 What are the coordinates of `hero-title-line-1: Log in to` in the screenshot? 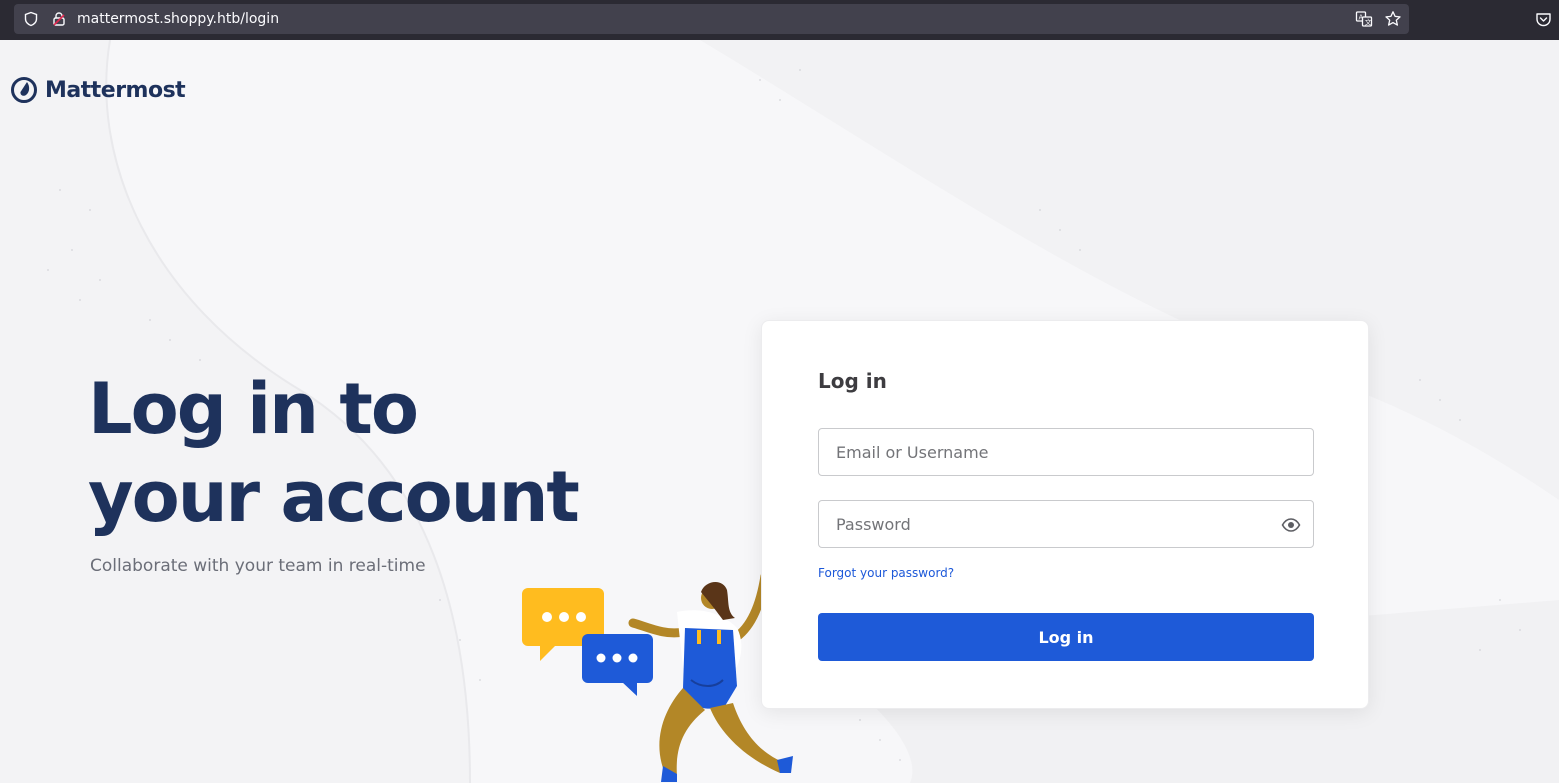 It's located at (253, 409).